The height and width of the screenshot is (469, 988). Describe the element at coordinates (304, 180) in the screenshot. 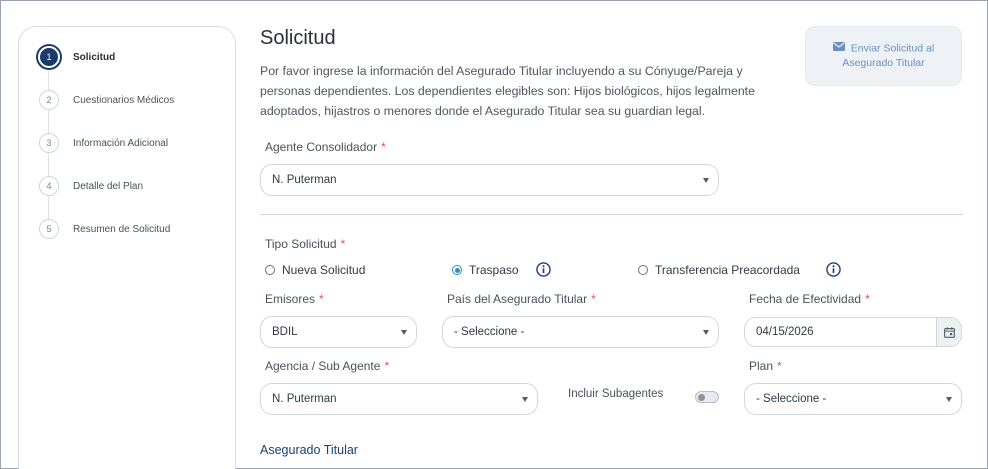

I see `agente-value: N. Puterman` at that location.